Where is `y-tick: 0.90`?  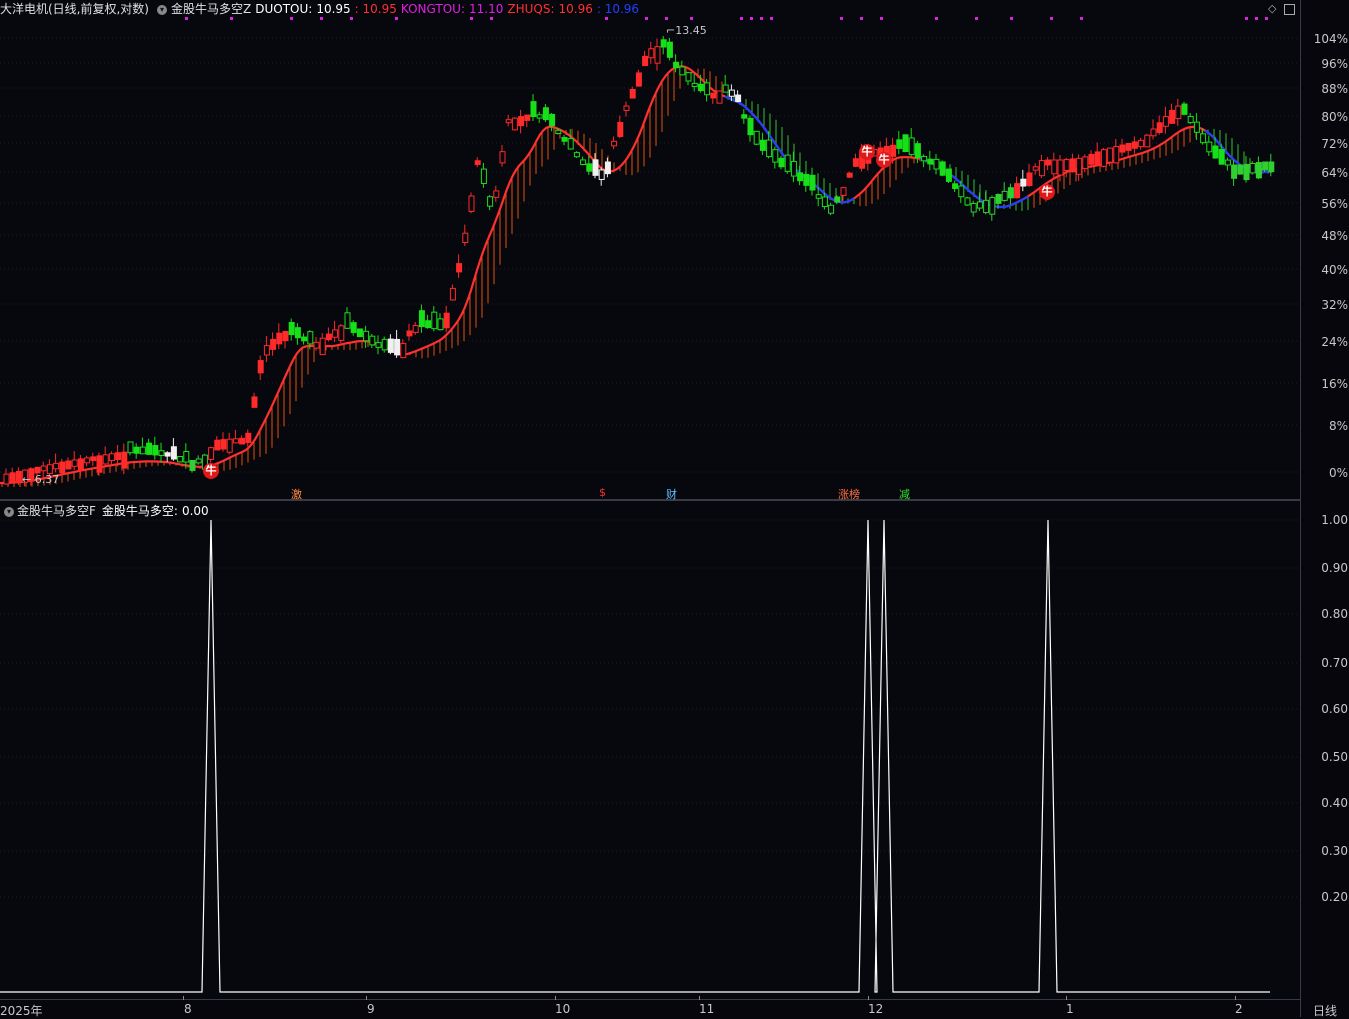 y-tick: 0.90 is located at coordinates (1334, 568).